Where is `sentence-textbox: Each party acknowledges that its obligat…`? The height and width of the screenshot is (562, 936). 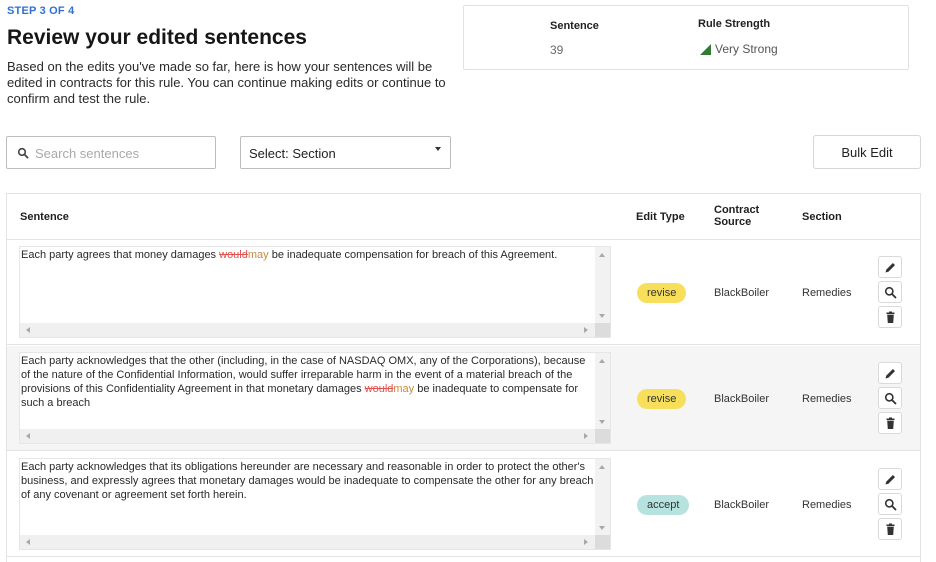 sentence-textbox: Each party acknowledges that its obligat… is located at coordinates (315, 504).